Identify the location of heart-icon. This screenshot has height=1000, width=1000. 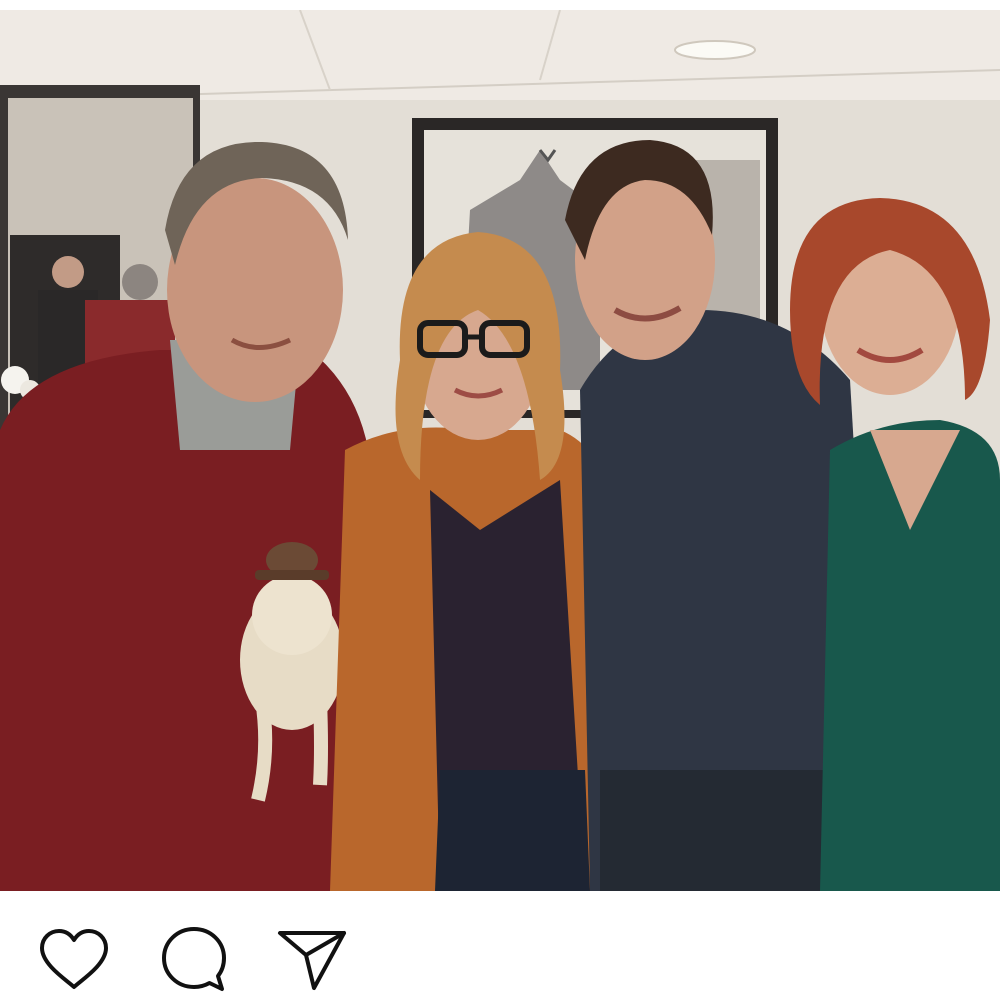
(74, 959).